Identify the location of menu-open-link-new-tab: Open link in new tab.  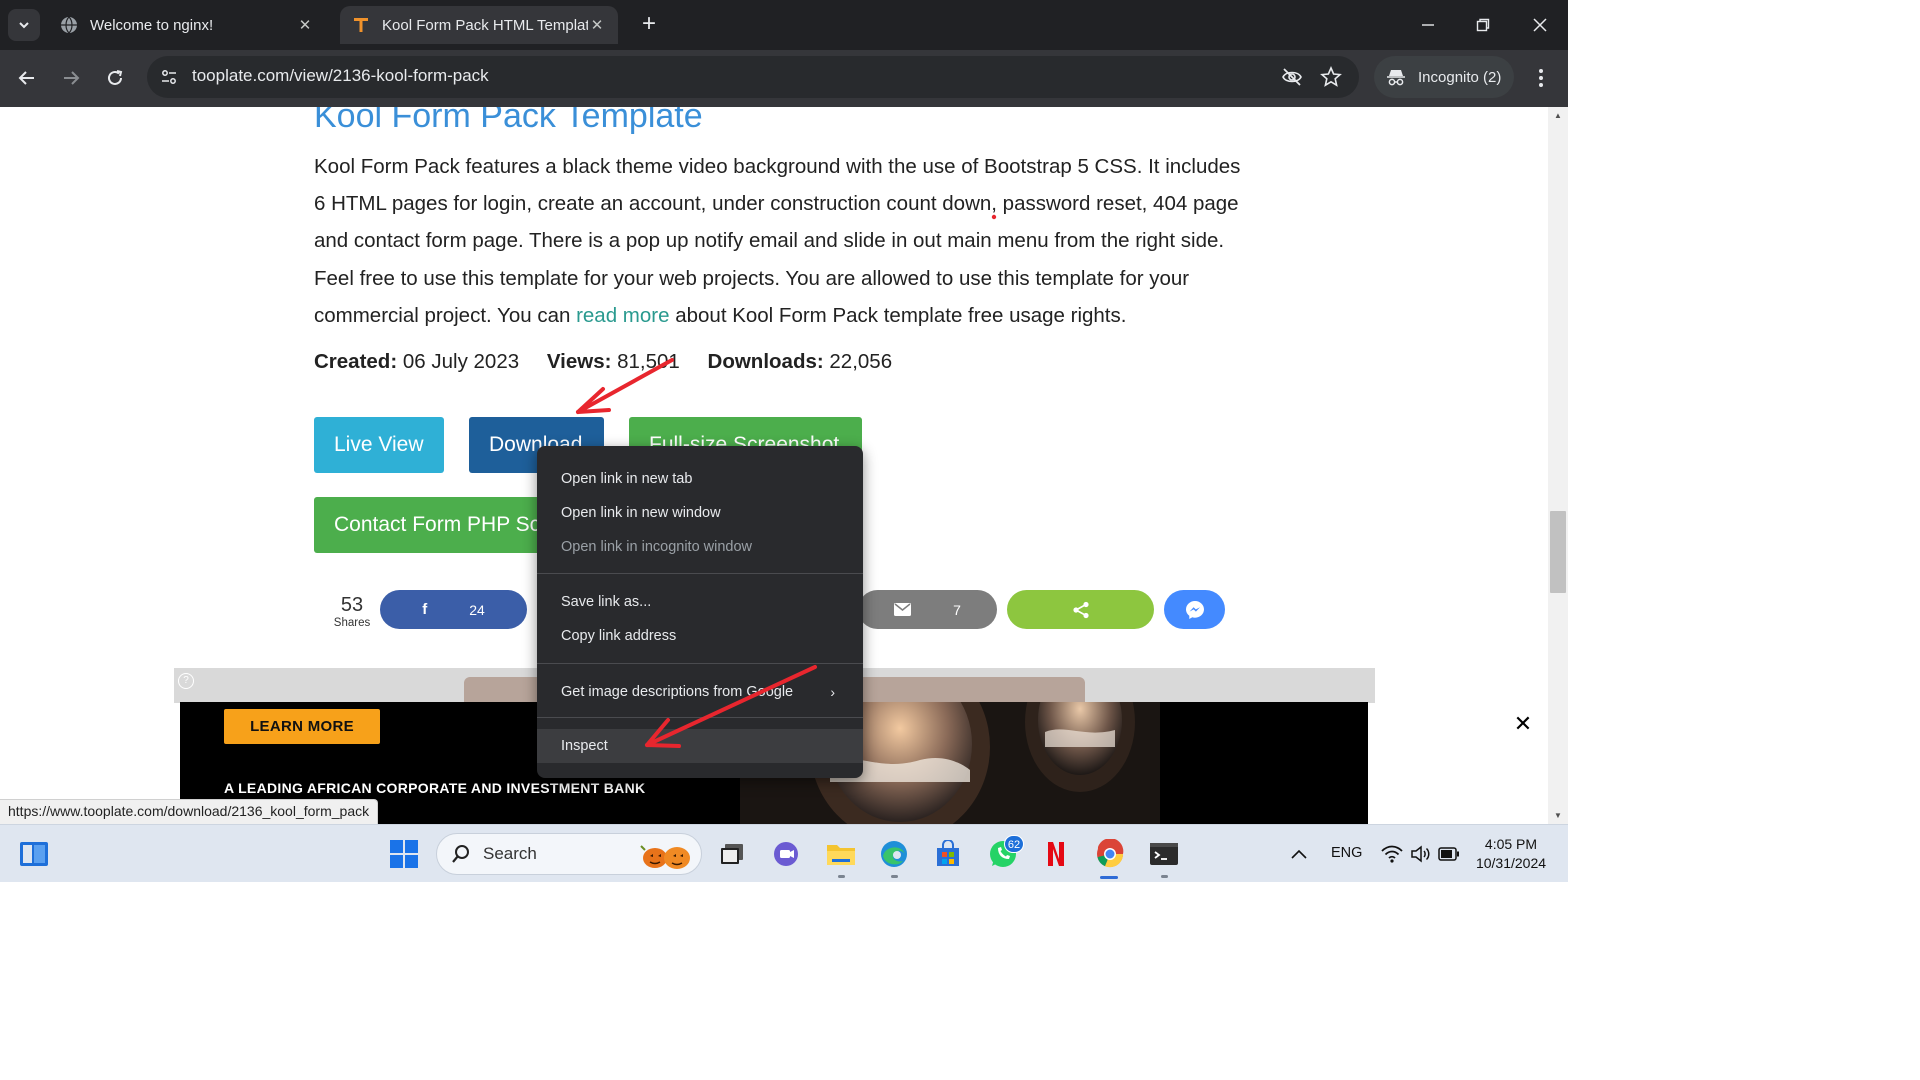
(700, 479).